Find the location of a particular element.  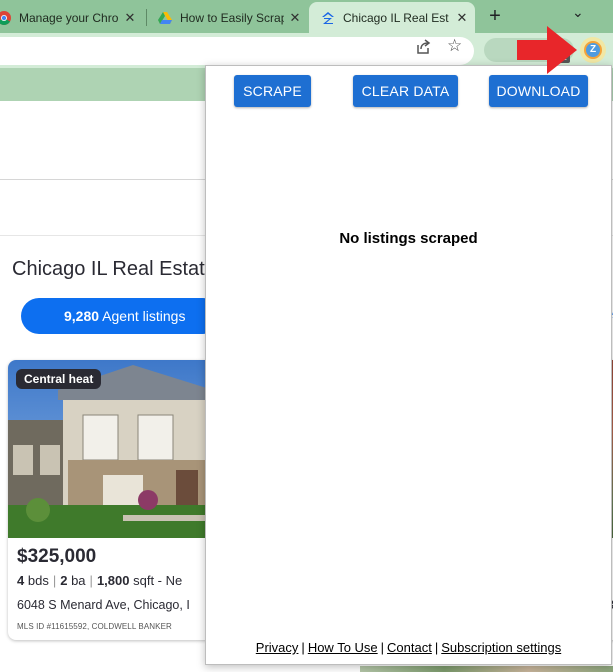

scrape-button: SCRAPE is located at coordinates (272, 91).